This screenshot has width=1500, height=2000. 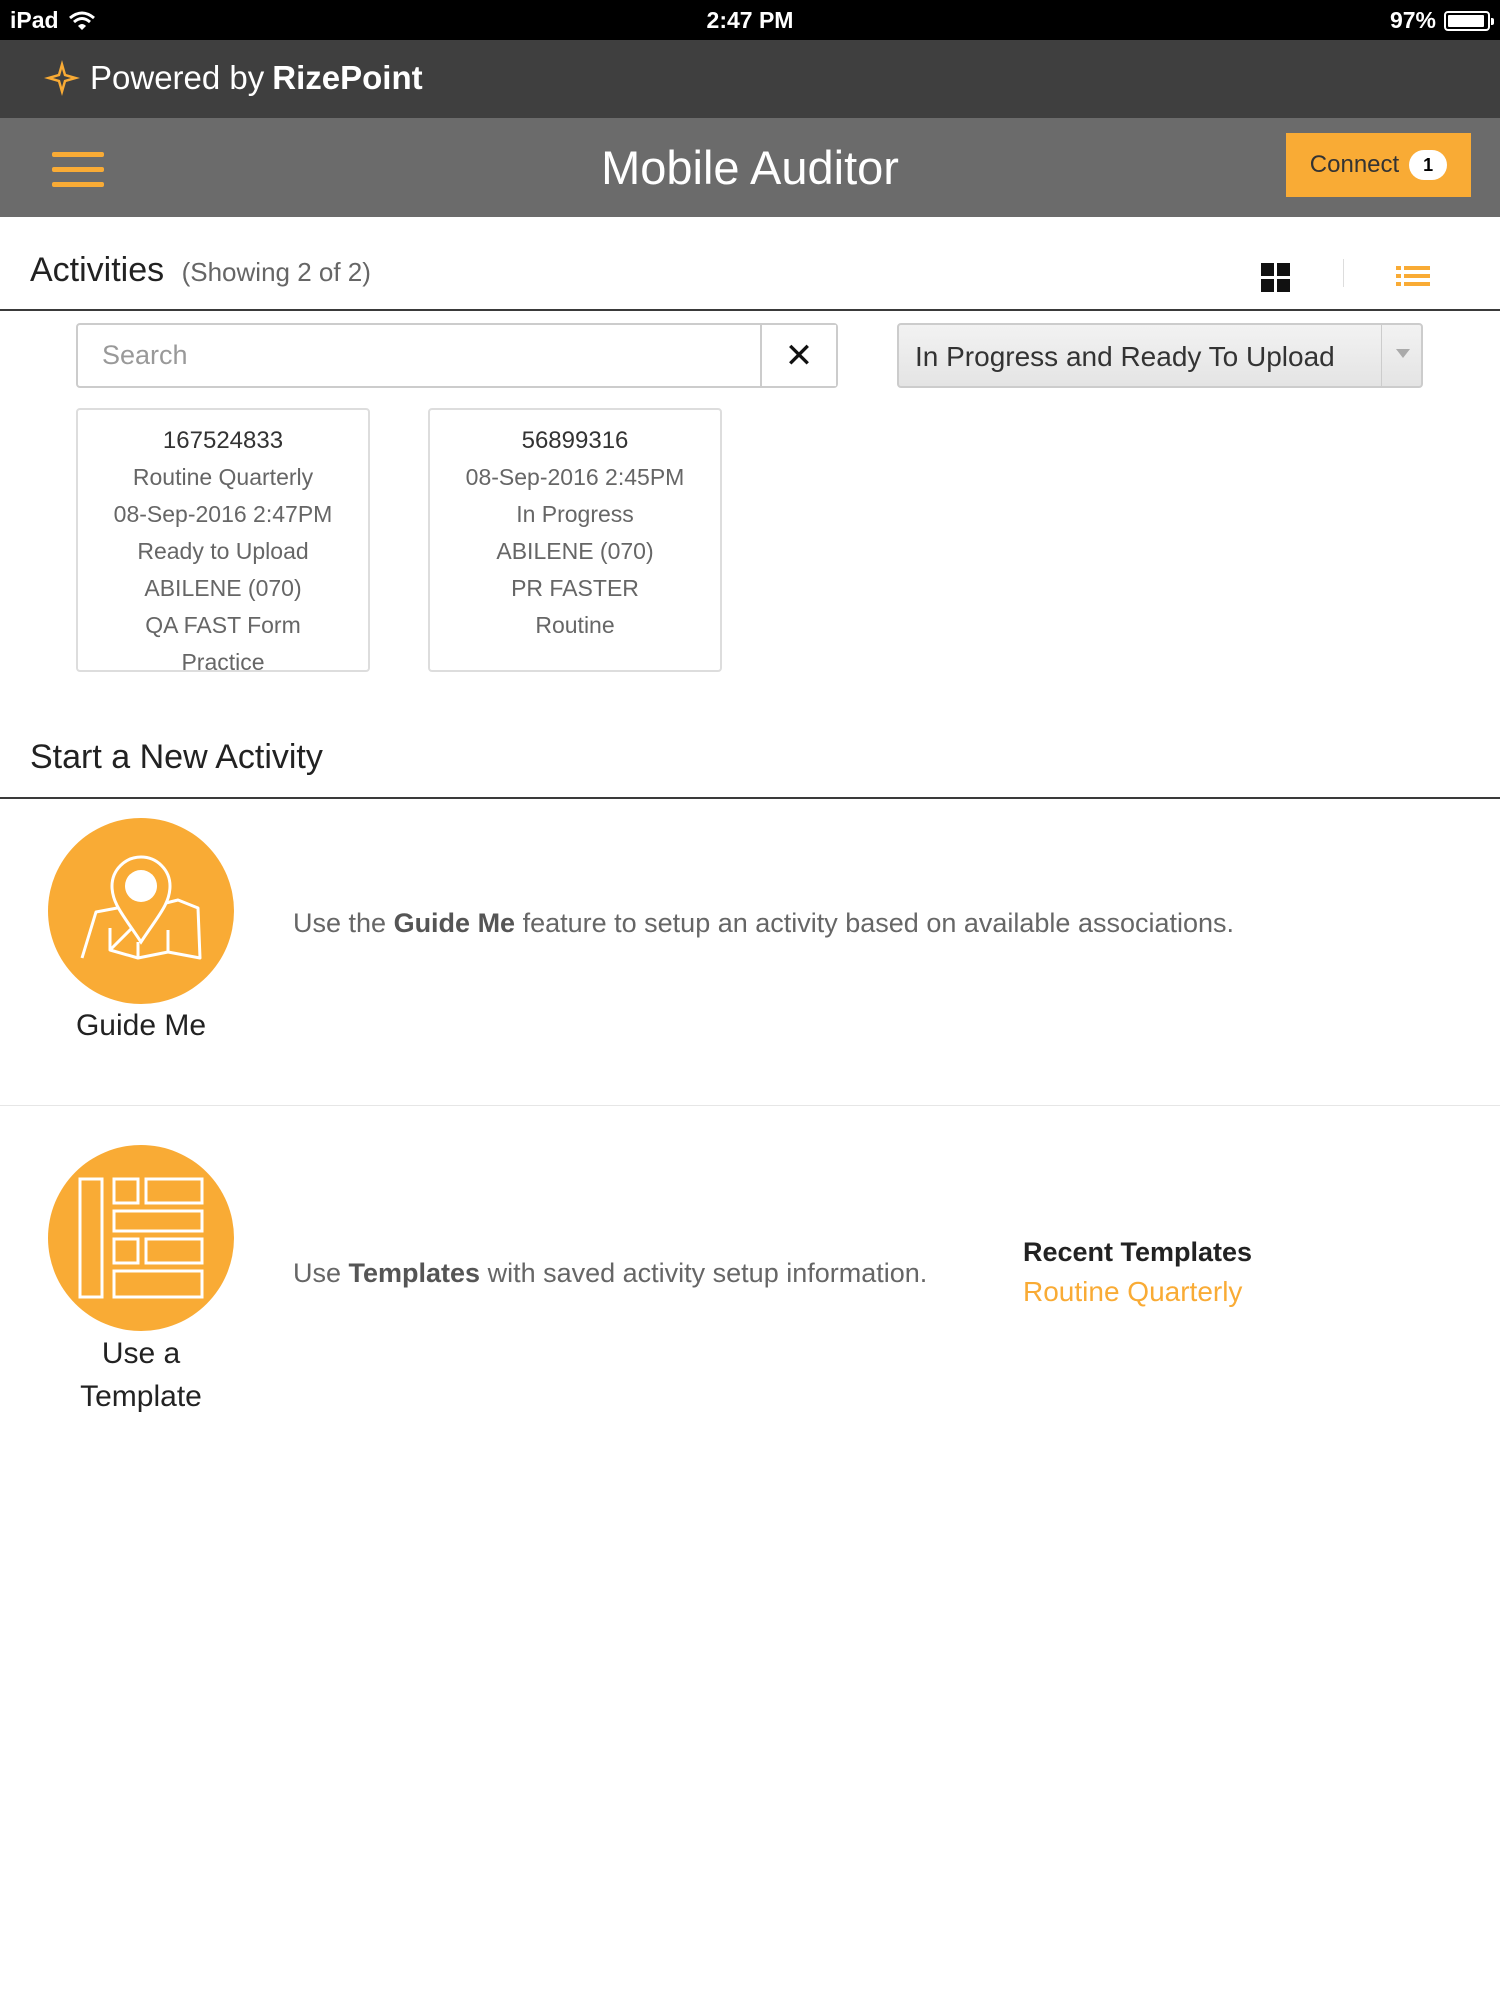 I want to click on grid-view-icon, so click(x=1276, y=278).